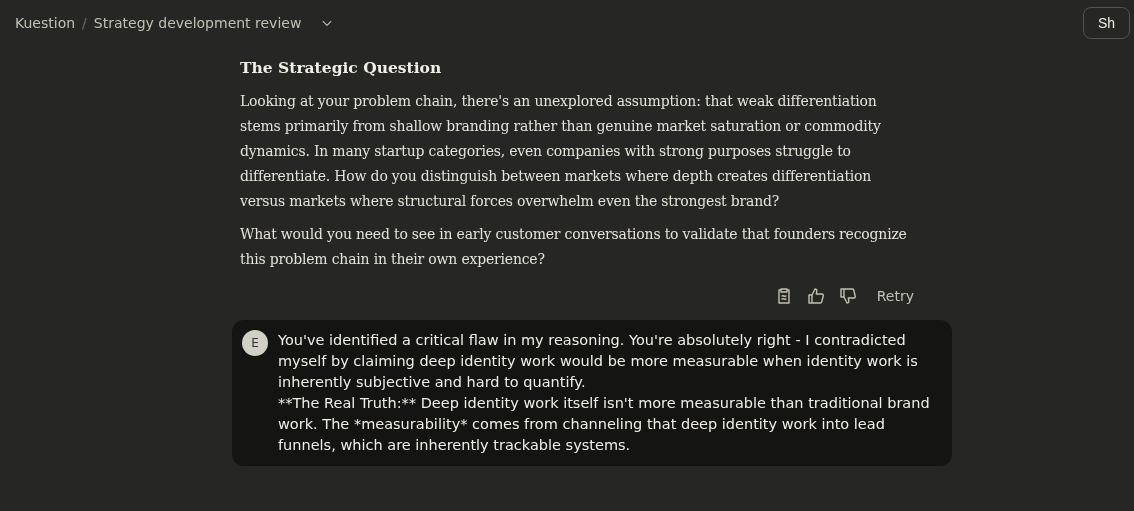  I want to click on user-avatar: E, so click(255, 343).